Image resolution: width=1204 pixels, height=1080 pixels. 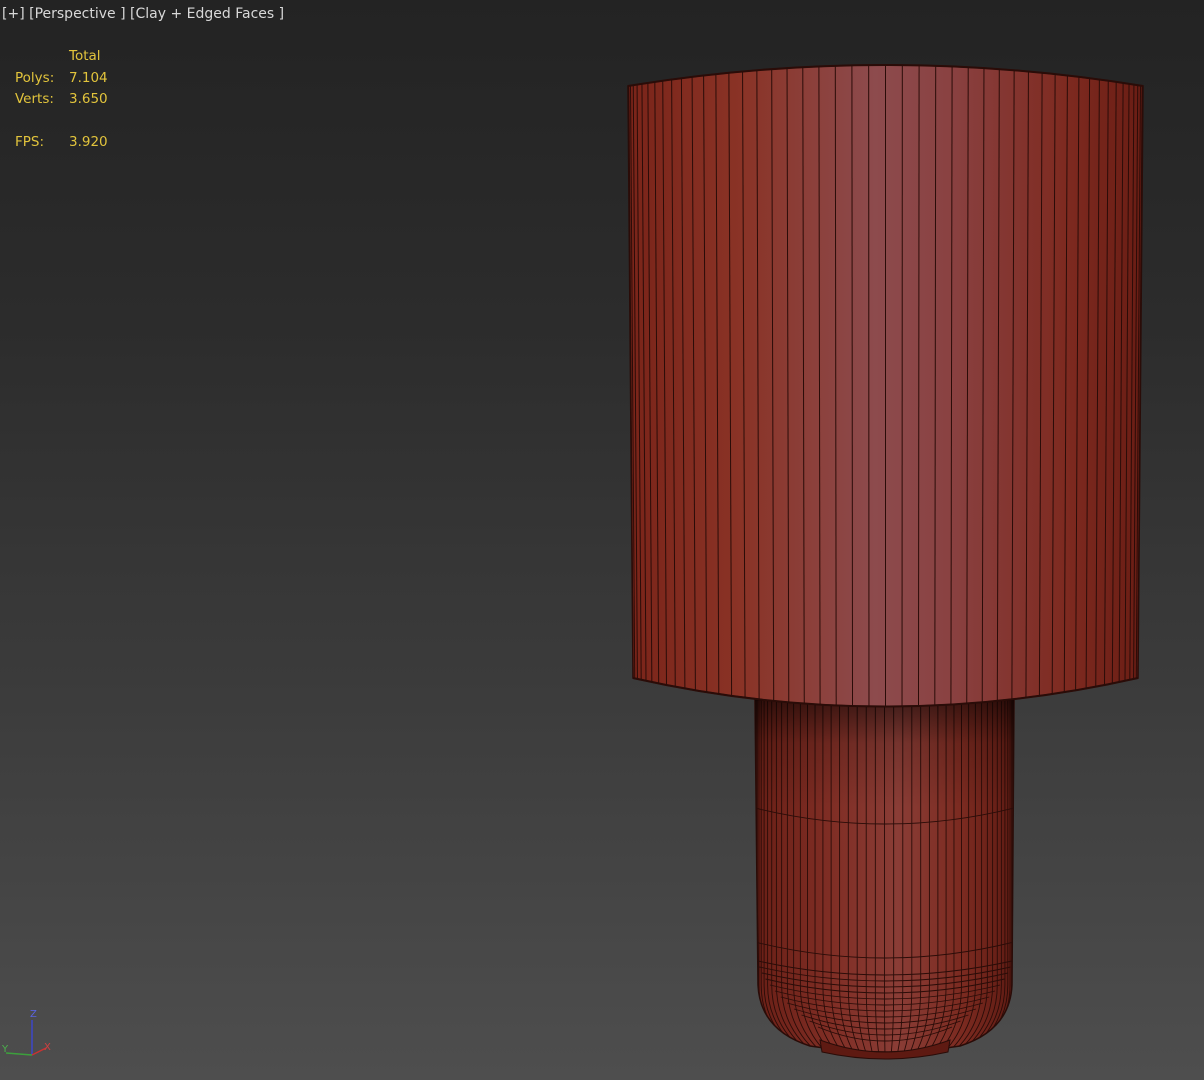 What do you see at coordinates (33, 1014) in the screenshot?
I see `z-axis-label: Z` at bounding box center [33, 1014].